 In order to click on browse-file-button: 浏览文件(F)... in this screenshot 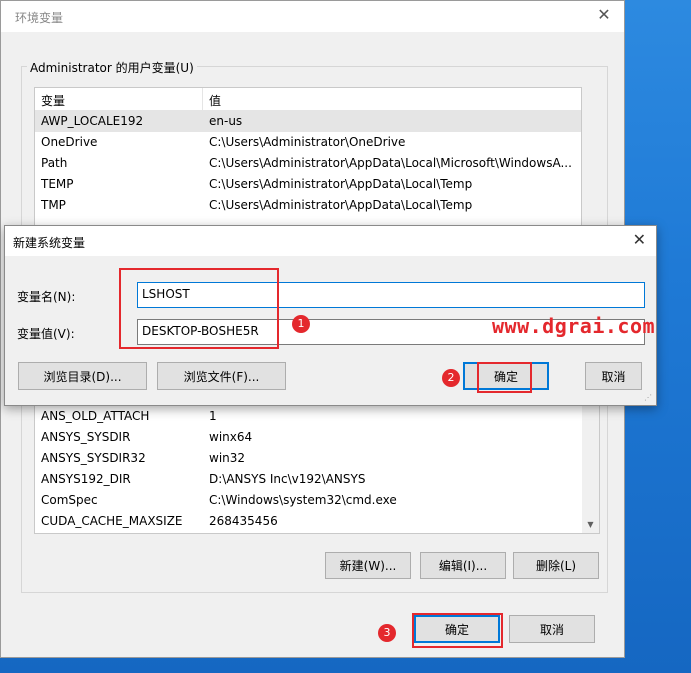, I will do `click(221, 376)`.